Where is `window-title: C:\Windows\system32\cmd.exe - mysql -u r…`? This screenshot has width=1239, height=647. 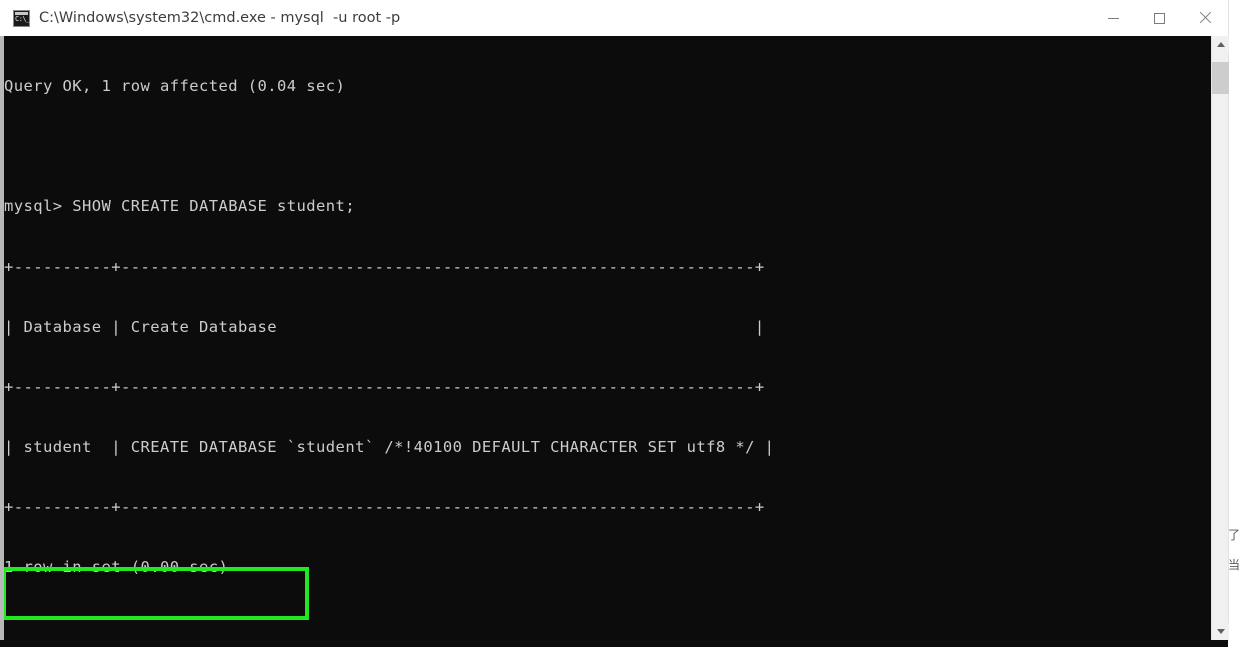
window-title: C:\Windows\system32\cmd.exe - mysql -u r… is located at coordinates (220, 18).